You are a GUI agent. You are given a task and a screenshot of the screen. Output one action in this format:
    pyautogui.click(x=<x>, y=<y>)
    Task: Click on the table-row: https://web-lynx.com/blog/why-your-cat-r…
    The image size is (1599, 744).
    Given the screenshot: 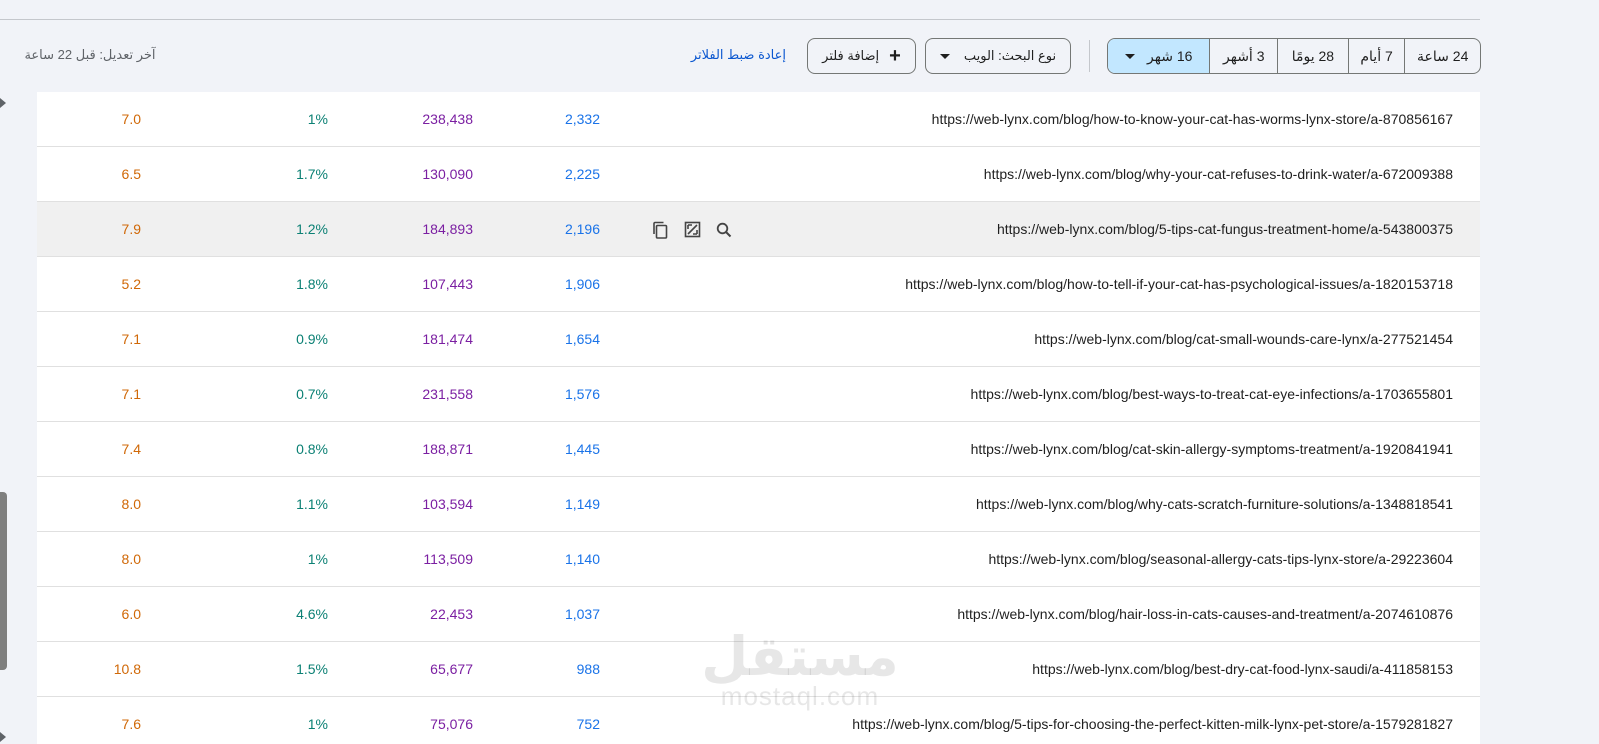 What is the action you would take?
    pyautogui.click(x=758, y=174)
    